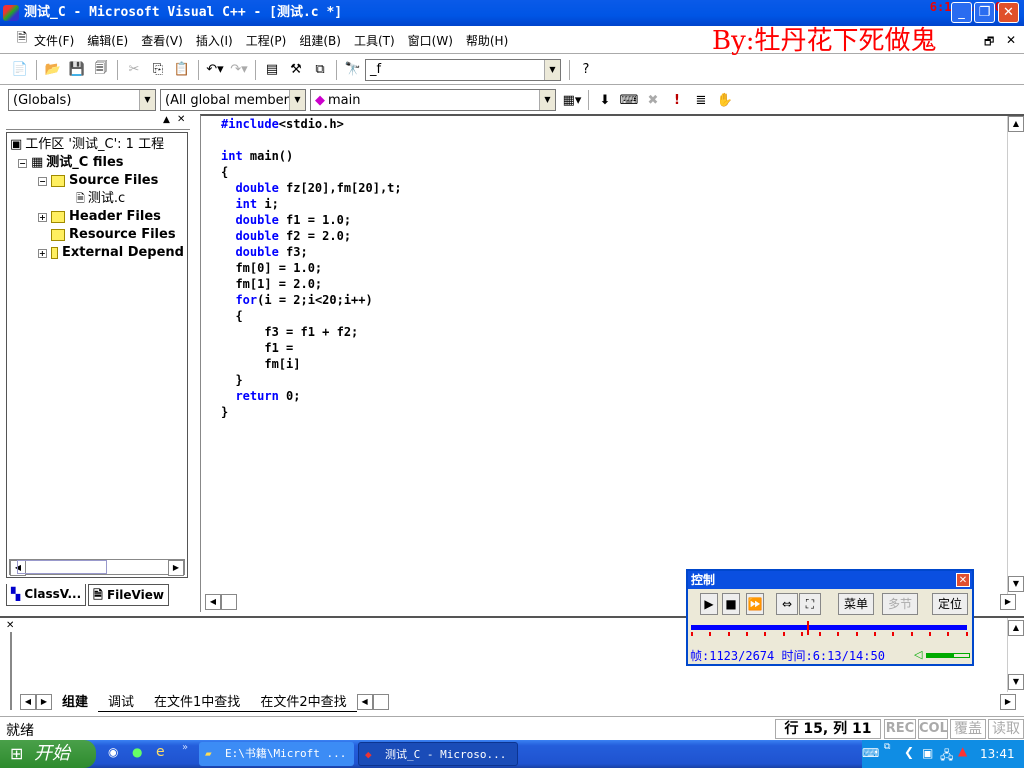  Describe the element at coordinates (62, 567) in the screenshot. I see `scroll-thumb` at that location.